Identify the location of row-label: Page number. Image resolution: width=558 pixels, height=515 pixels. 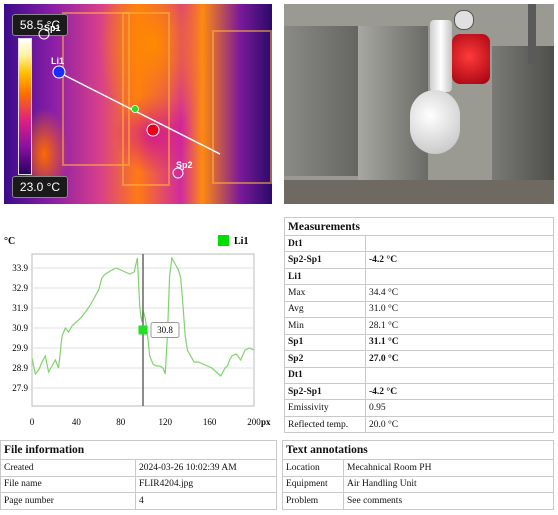
(68, 501).